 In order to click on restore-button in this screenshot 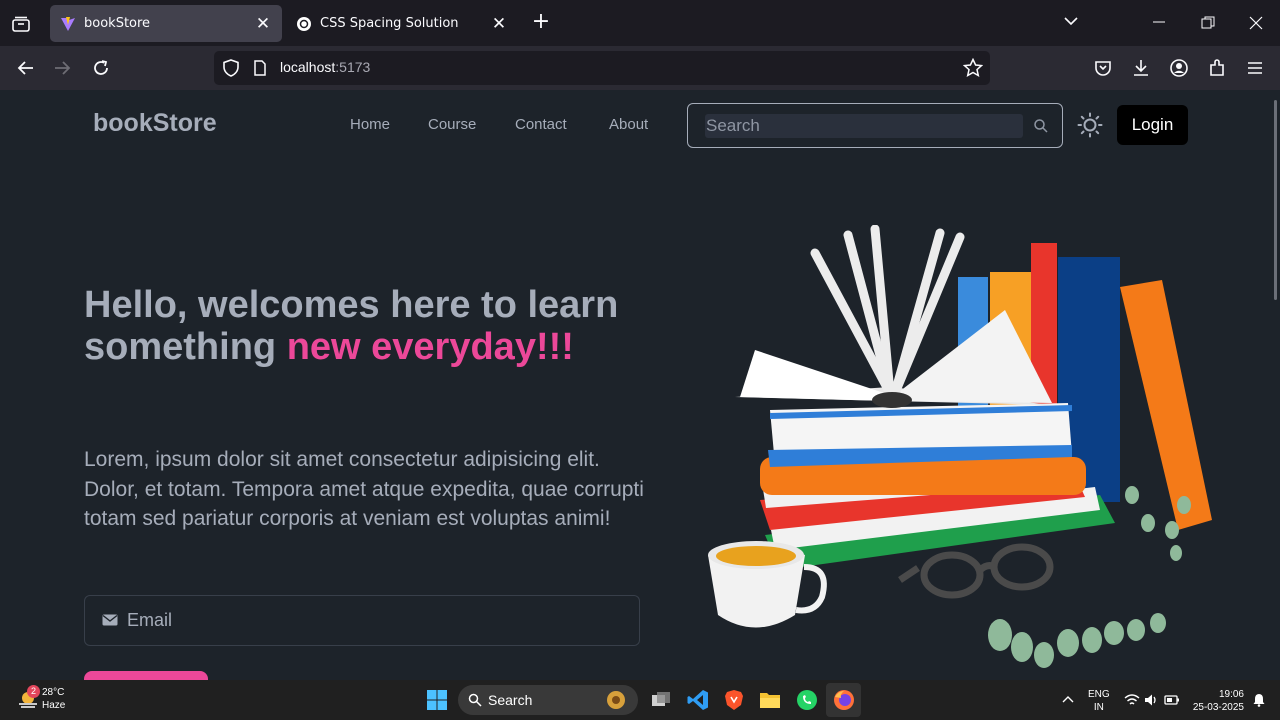, I will do `click(1208, 25)`.